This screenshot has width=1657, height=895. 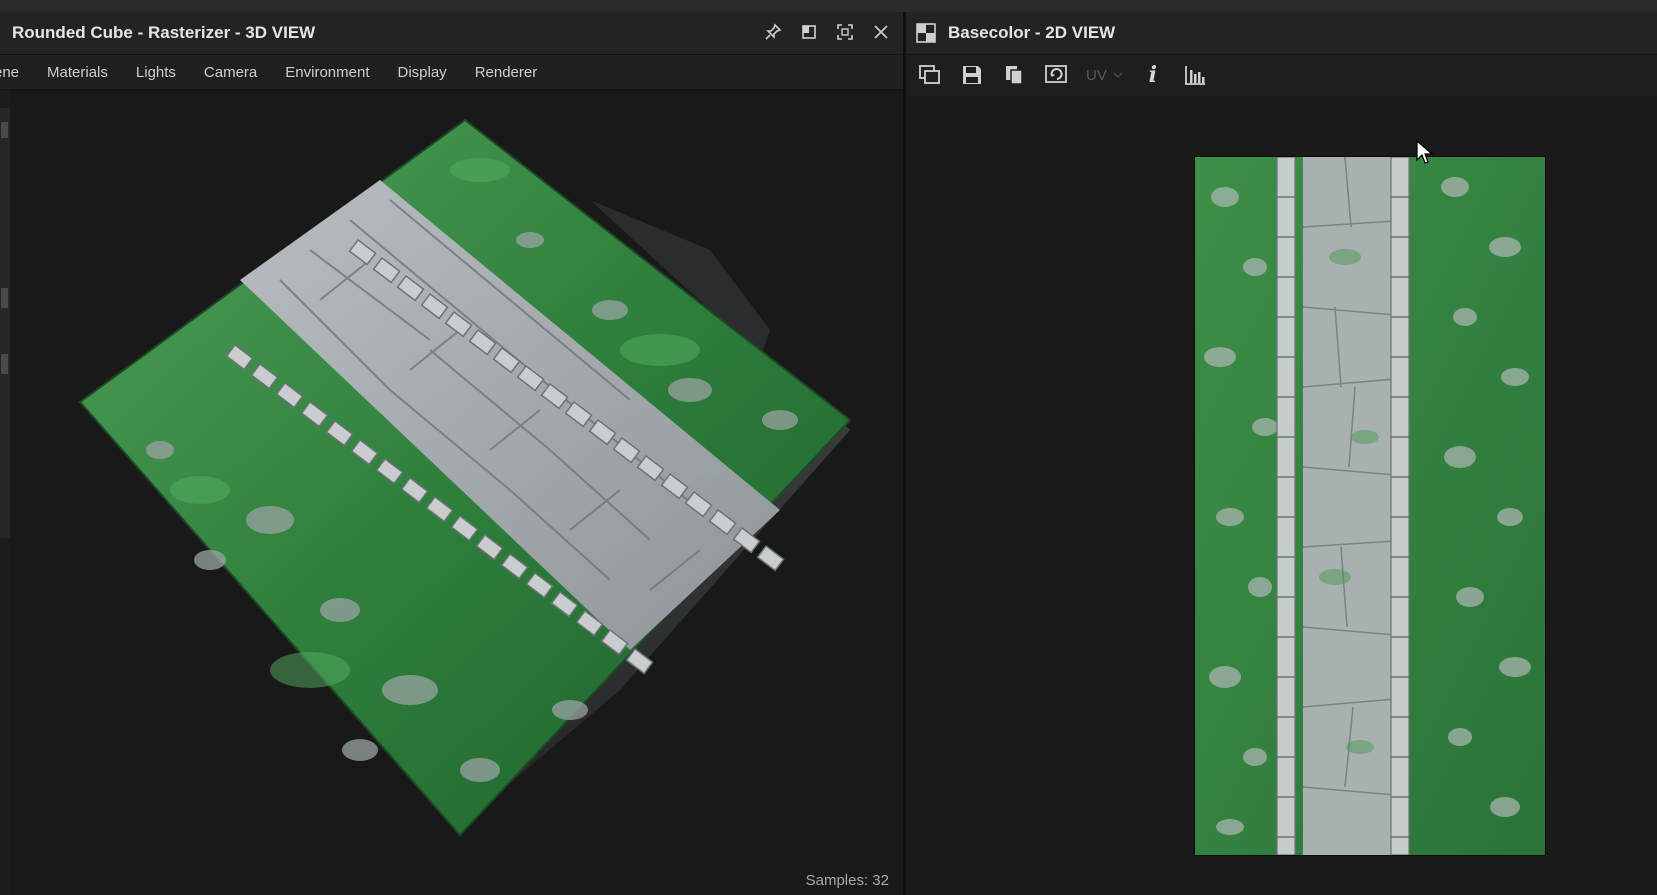 I want to click on copy-icon, so click(x=1014, y=75).